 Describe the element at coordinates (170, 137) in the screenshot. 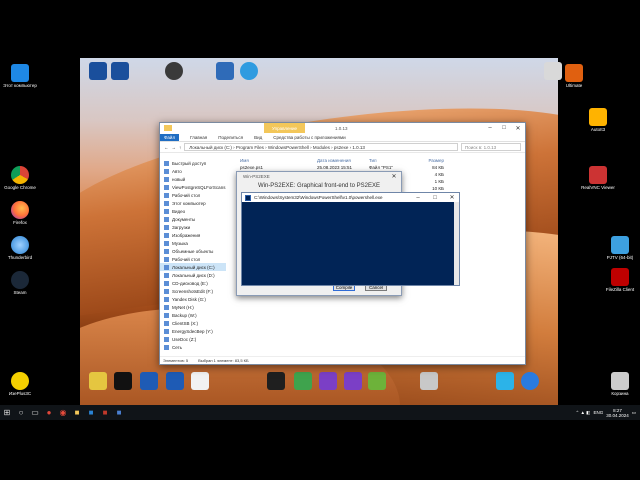

I see `tab-file: Файл` at that location.